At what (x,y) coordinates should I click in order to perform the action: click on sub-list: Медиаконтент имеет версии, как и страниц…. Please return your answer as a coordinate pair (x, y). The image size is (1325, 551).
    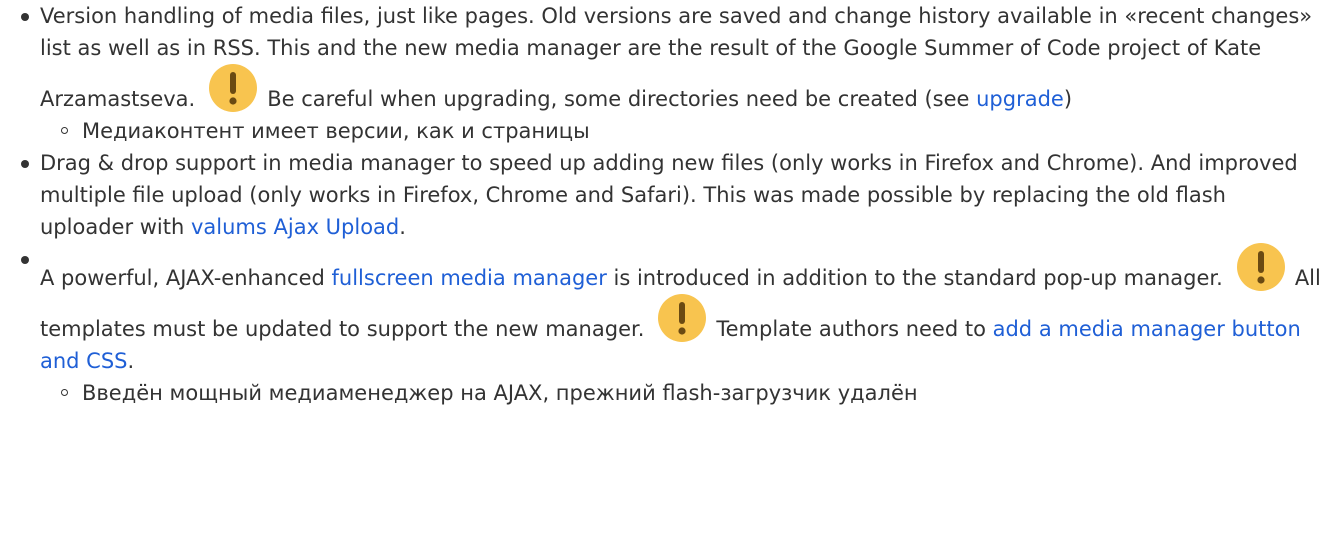
    Looking at the image, I should click on (682, 131).